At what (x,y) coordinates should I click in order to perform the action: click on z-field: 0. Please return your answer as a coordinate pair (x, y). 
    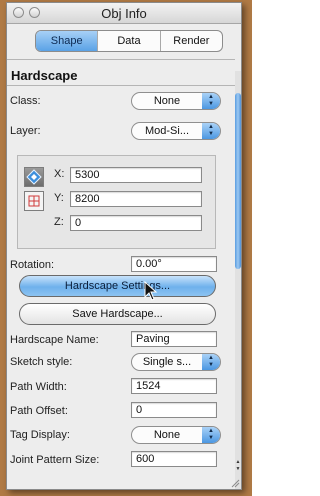
    Looking at the image, I should click on (136, 223).